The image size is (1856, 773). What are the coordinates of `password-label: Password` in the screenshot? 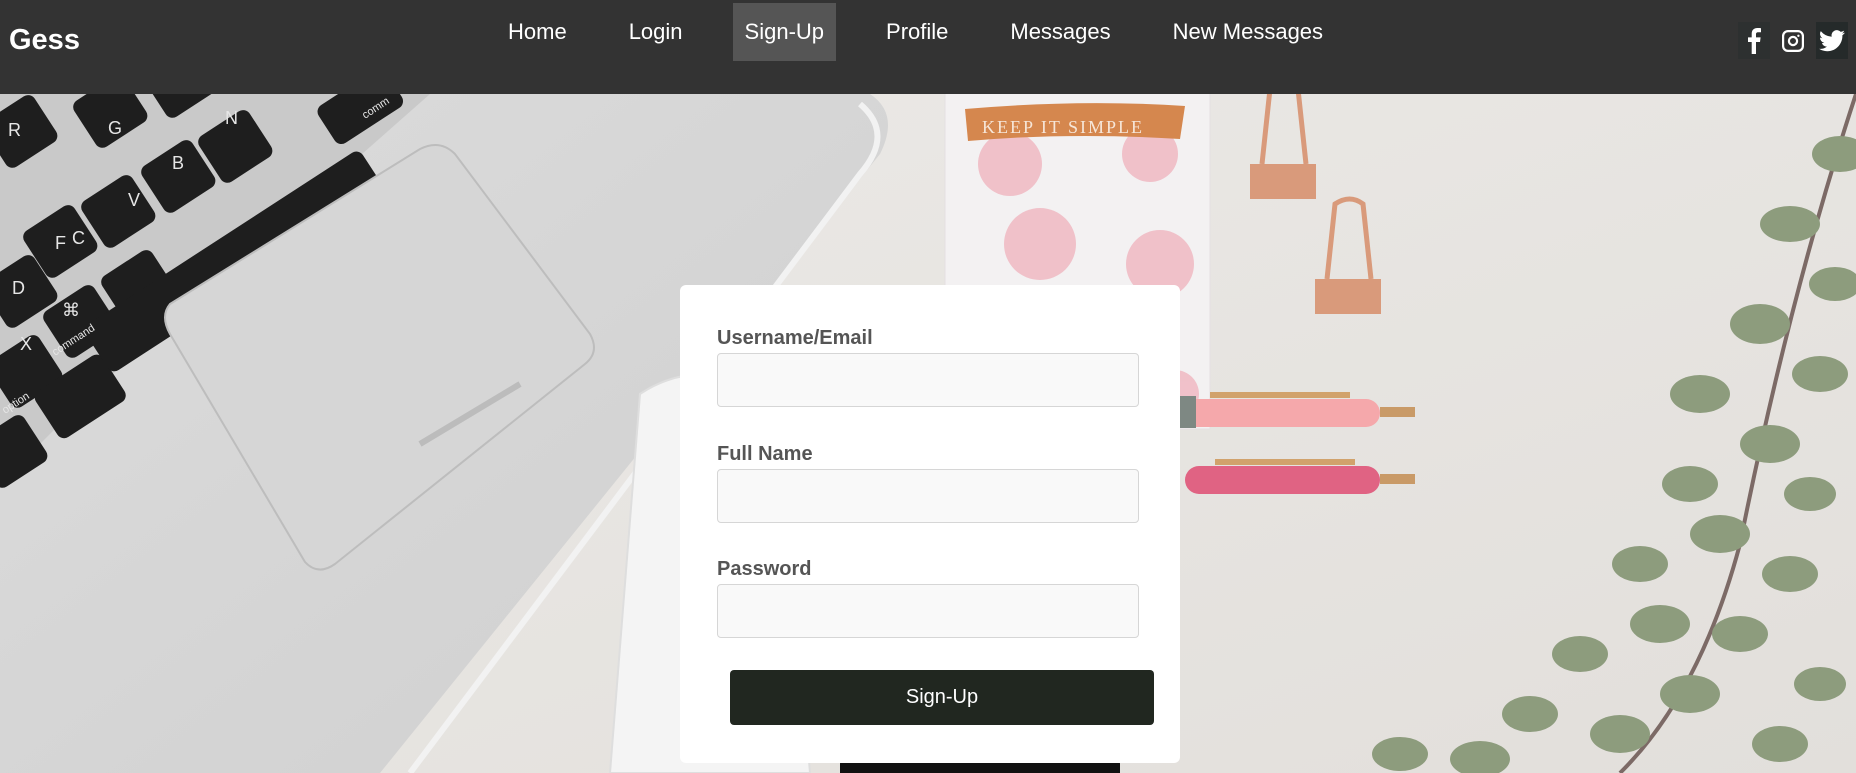 It's located at (764, 569).